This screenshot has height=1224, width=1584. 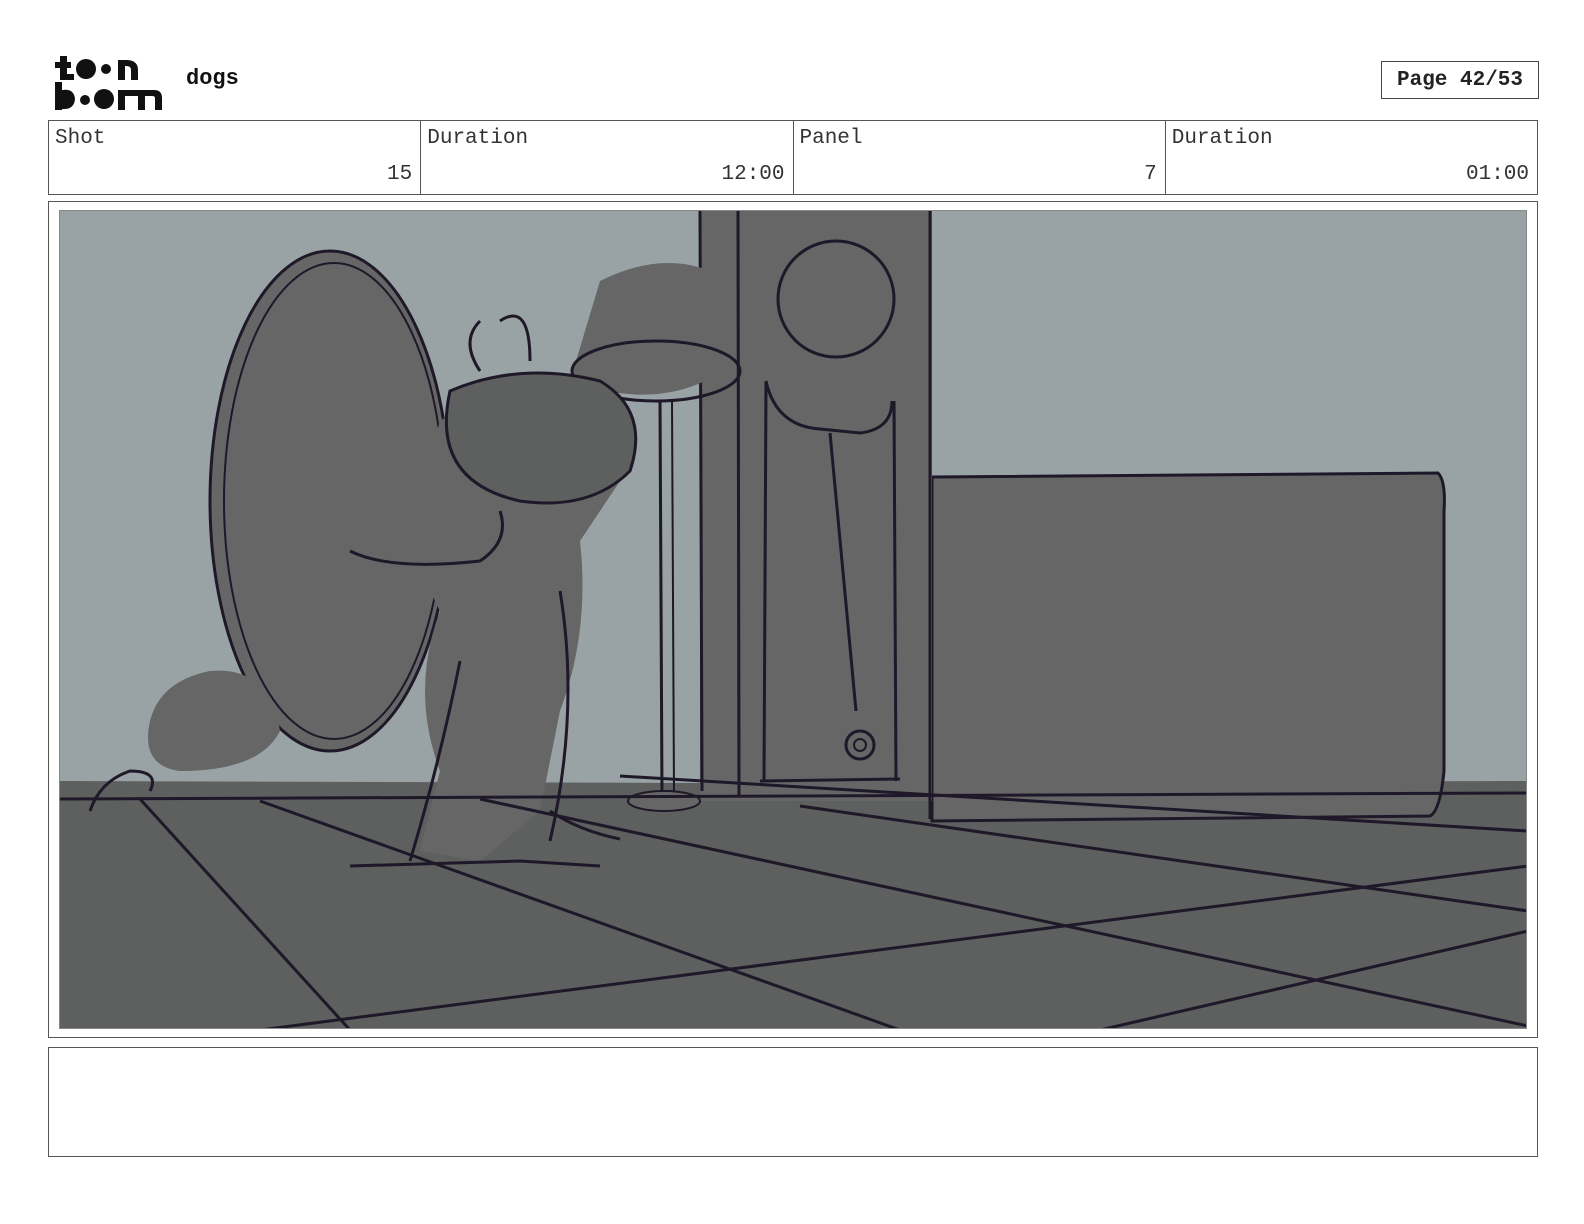 What do you see at coordinates (607, 157) in the screenshot?
I see `shot-duration-cell: Duration 12:00` at bounding box center [607, 157].